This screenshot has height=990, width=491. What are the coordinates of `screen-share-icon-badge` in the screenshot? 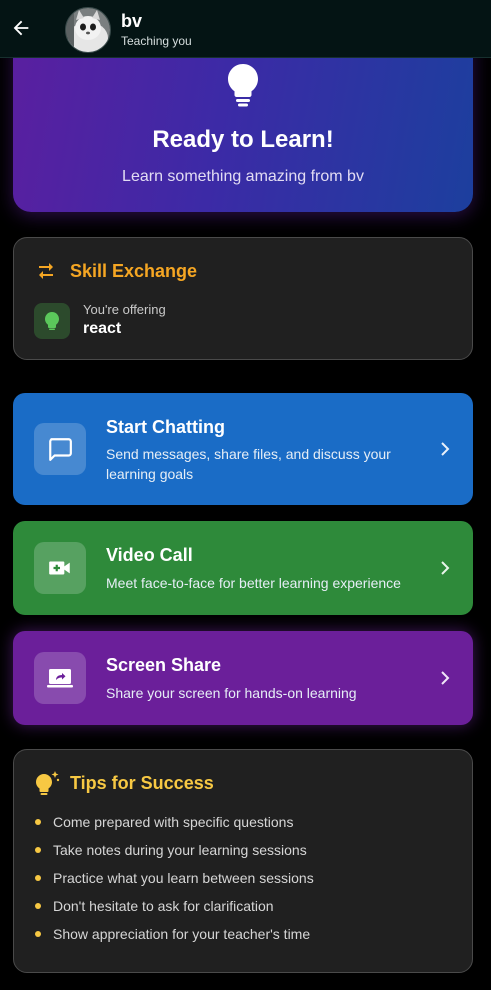 It's located at (60, 678).